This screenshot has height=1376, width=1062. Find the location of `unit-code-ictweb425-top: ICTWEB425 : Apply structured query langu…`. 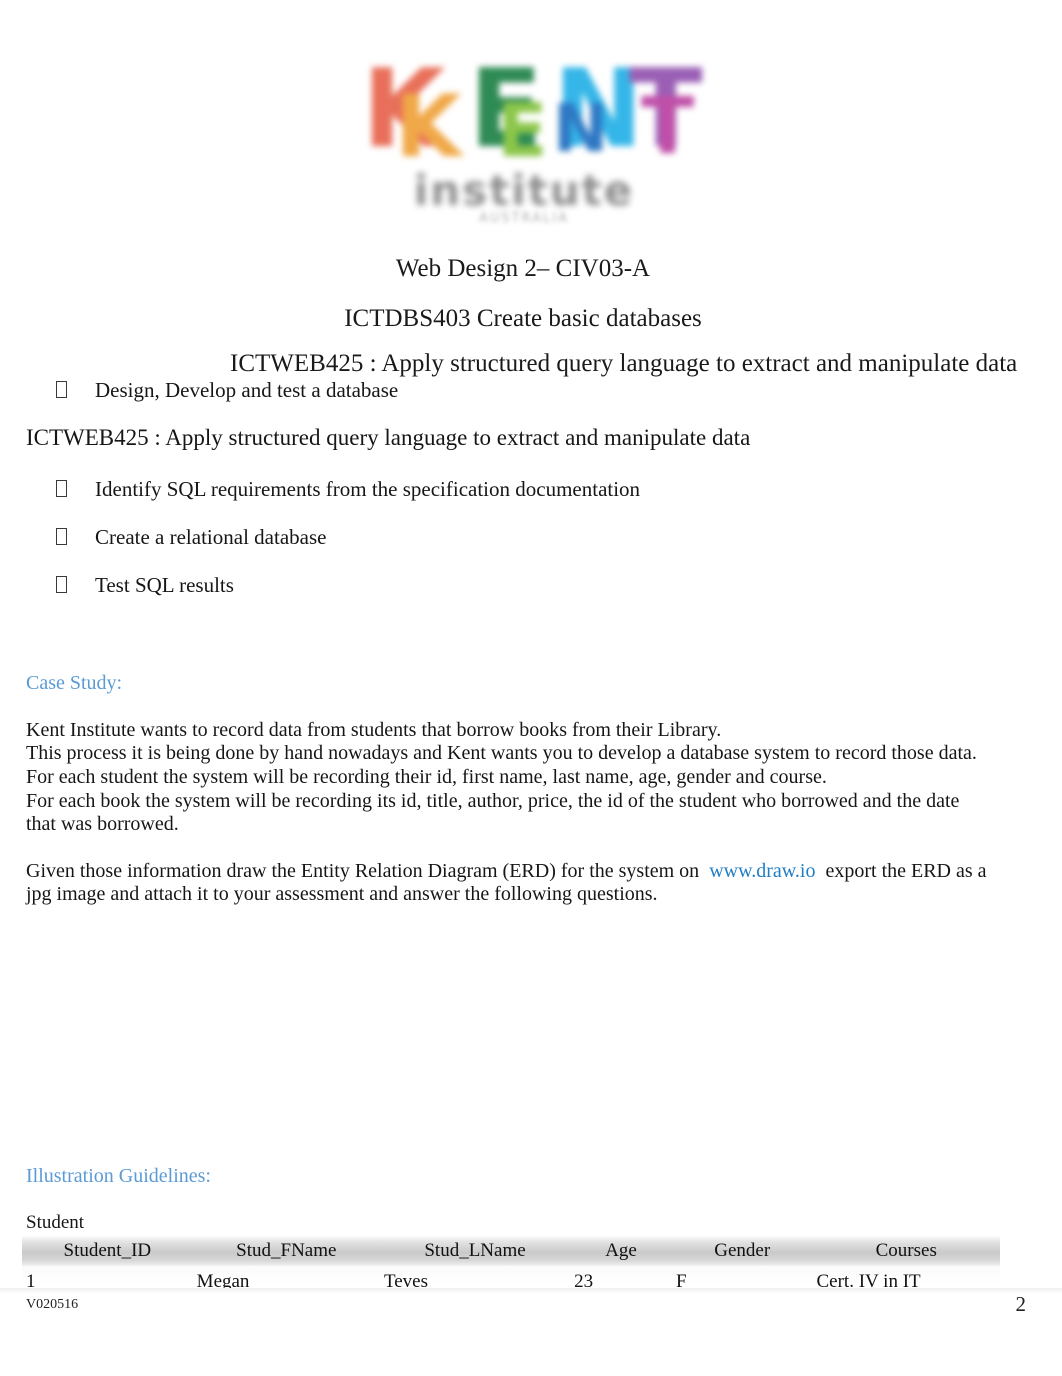

unit-code-ictweb425-top: ICTWEB425 : Apply structured query langu… is located at coordinates (624, 363).